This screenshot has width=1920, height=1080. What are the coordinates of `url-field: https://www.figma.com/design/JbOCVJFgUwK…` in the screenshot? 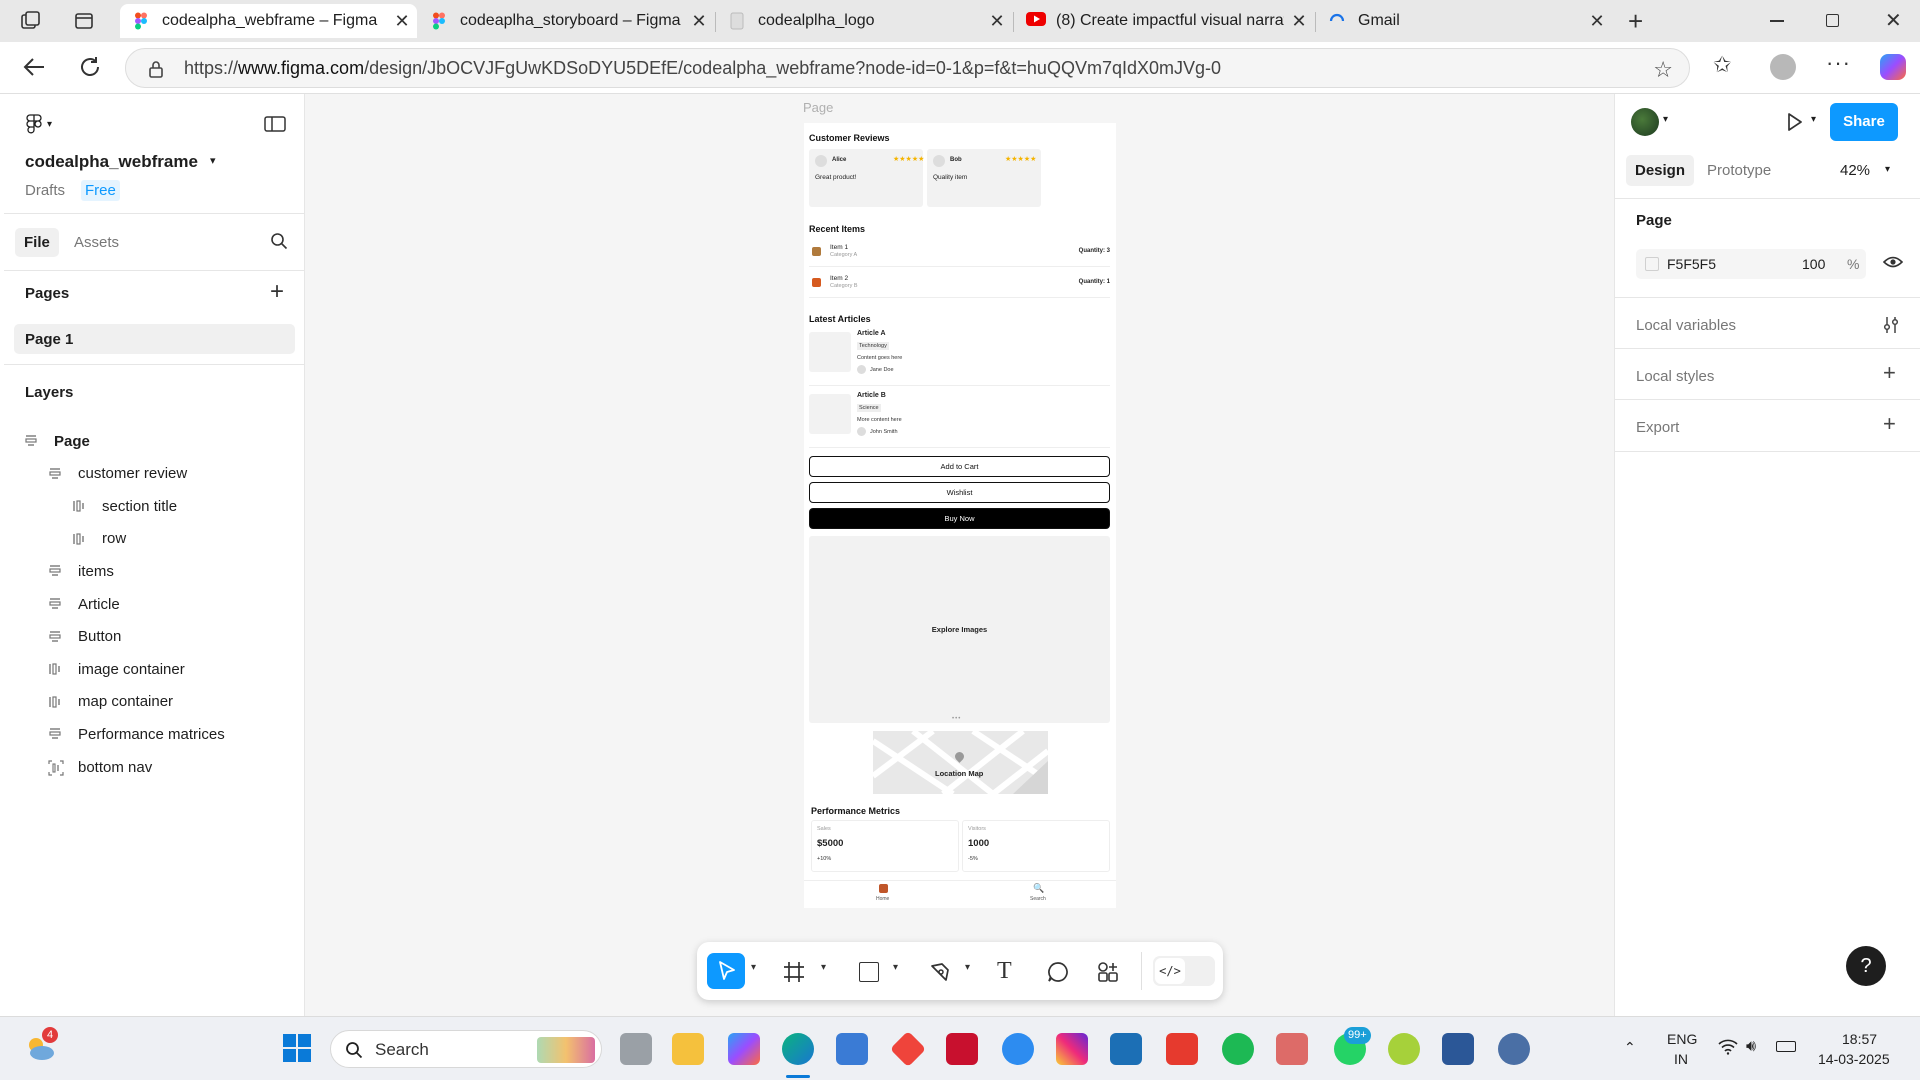 It's located at (907, 68).